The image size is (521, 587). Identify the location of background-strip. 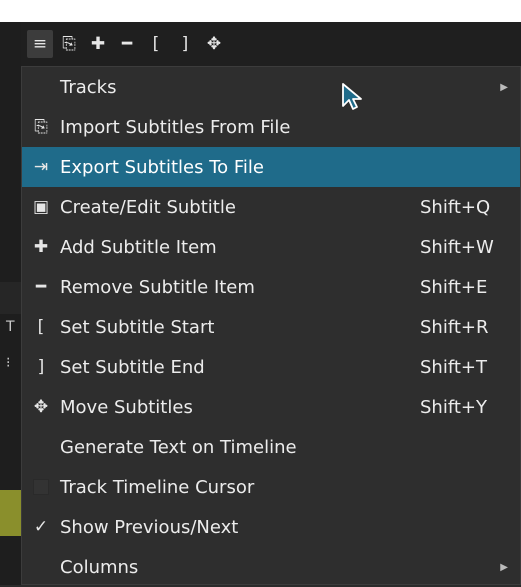
(10, 298).